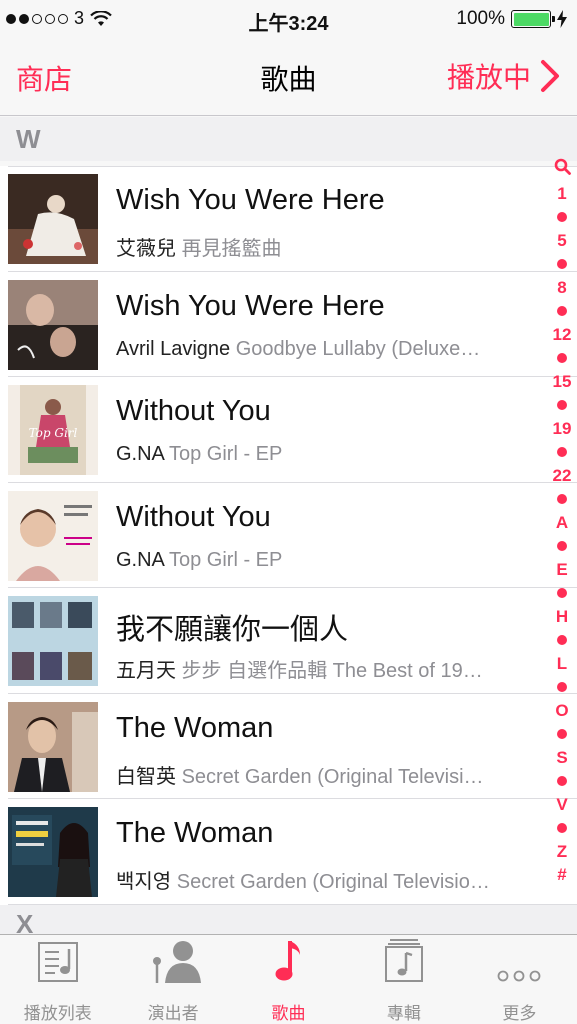 This screenshot has width=577, height=1024. I want to click on tab-bar: 播放列表 演出者 歌曲 專輯 更多, so click(288, 979).